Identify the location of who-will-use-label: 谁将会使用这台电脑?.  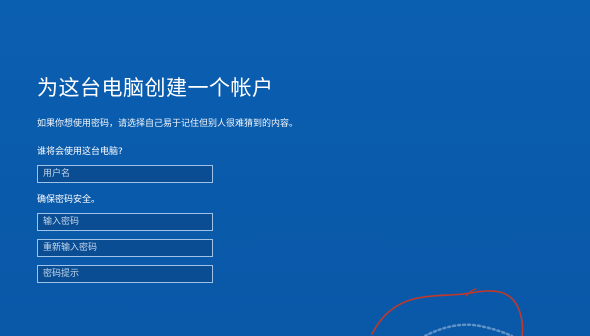
(80, 152).